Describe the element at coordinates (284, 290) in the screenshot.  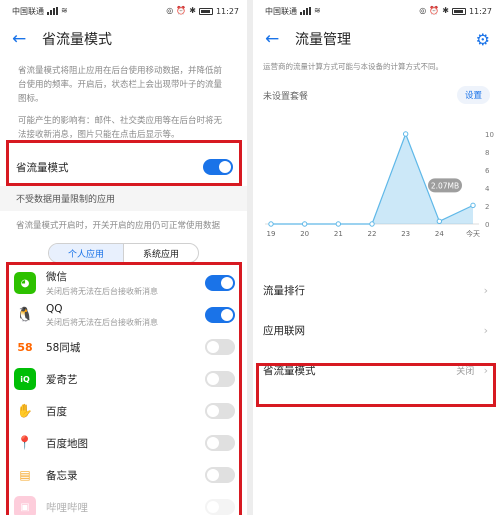
I see `menu-label: 流量排行` at that location.